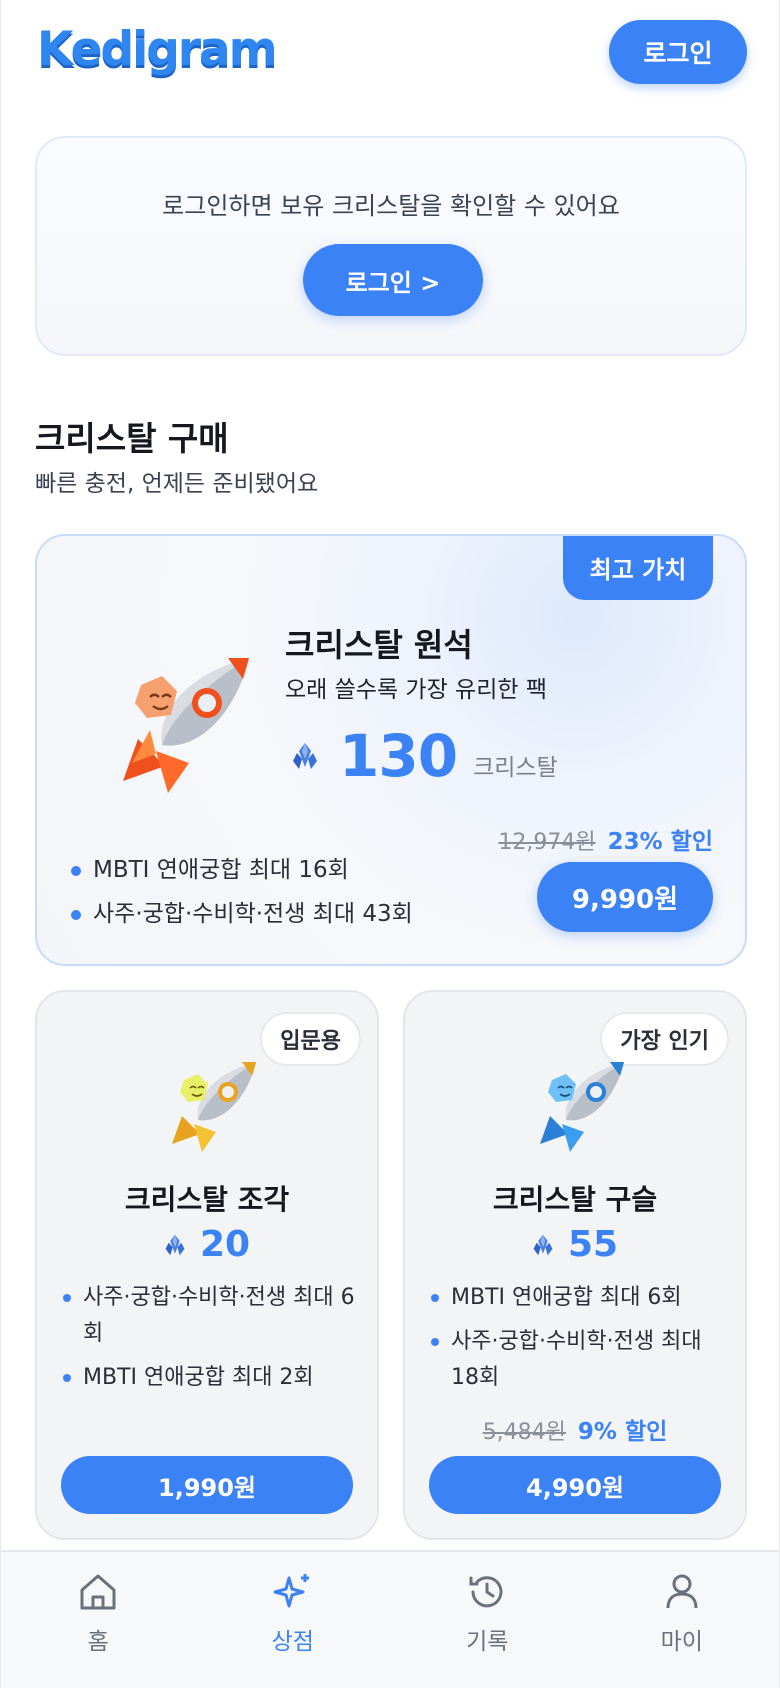 The image size is (780, 1688). I want to click on login-prompt-card: 로그인하면 보유 크리스탈을 확인할 수 있어요 로그인 >, so click(391, 246).